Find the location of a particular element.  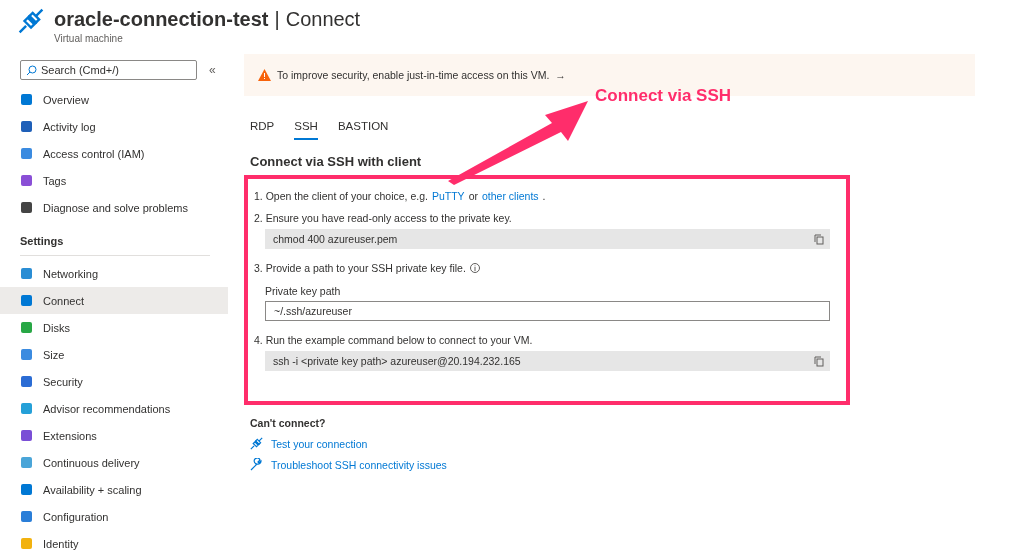

step-text: 1. Open the client of your choice, e.g. is located at coordinates (341, 196).